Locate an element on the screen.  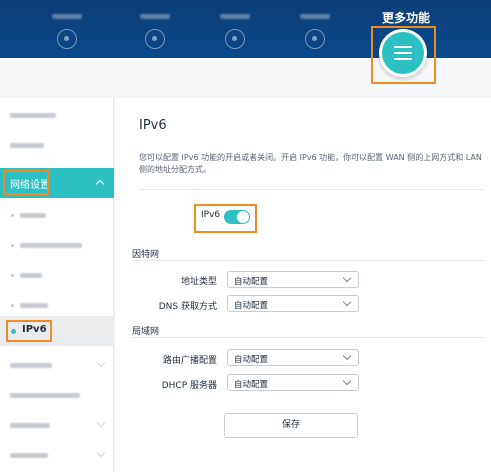
more-functions-label: 更多功能 is located at coordinates (406, 18).